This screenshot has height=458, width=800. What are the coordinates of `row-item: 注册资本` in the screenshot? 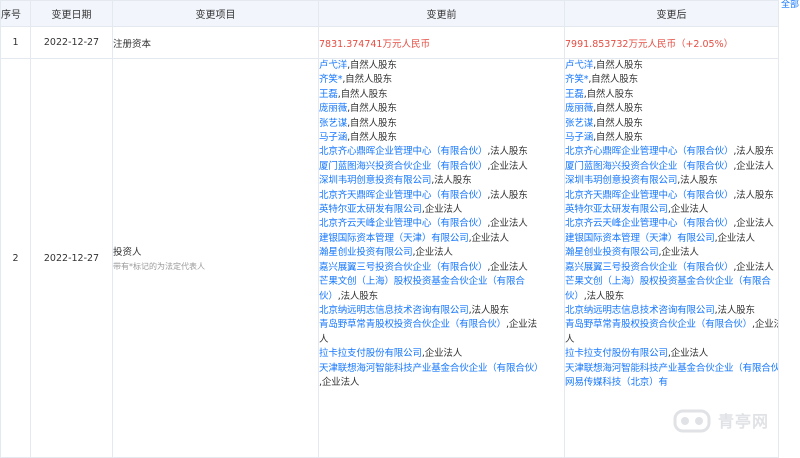 It's located at (215, 42).